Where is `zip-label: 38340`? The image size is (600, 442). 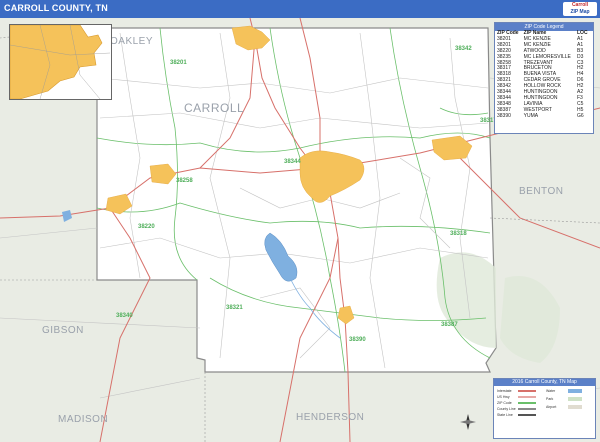
zip-label: 38340 is located at coordinates (124, 316).